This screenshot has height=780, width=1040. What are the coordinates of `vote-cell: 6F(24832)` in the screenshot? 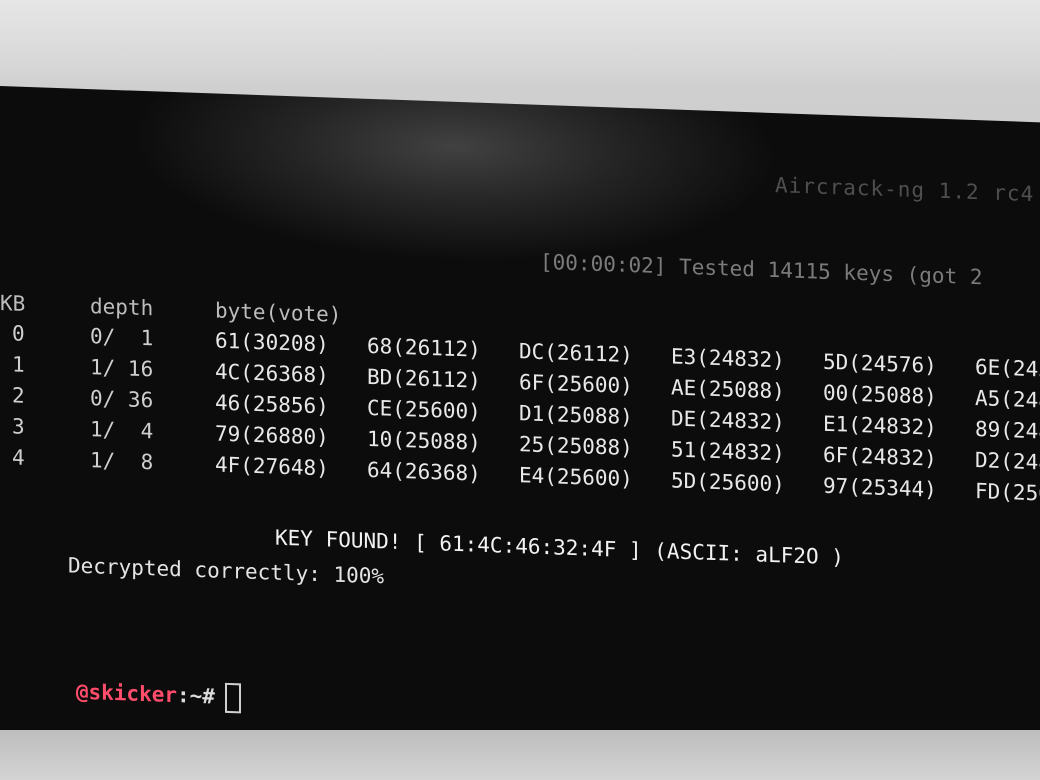 It's located at (880, 456).